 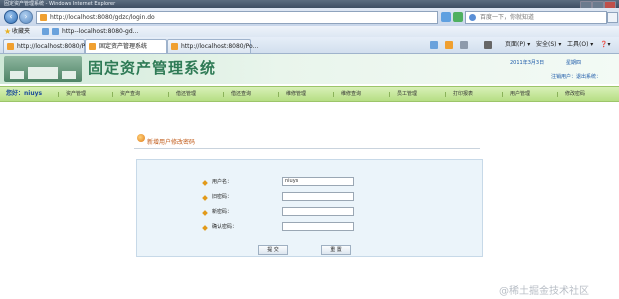 What do you see at coordinates (318, 211) in the screenshot?
I see `new-password-field` at bounding box center [318, 211].